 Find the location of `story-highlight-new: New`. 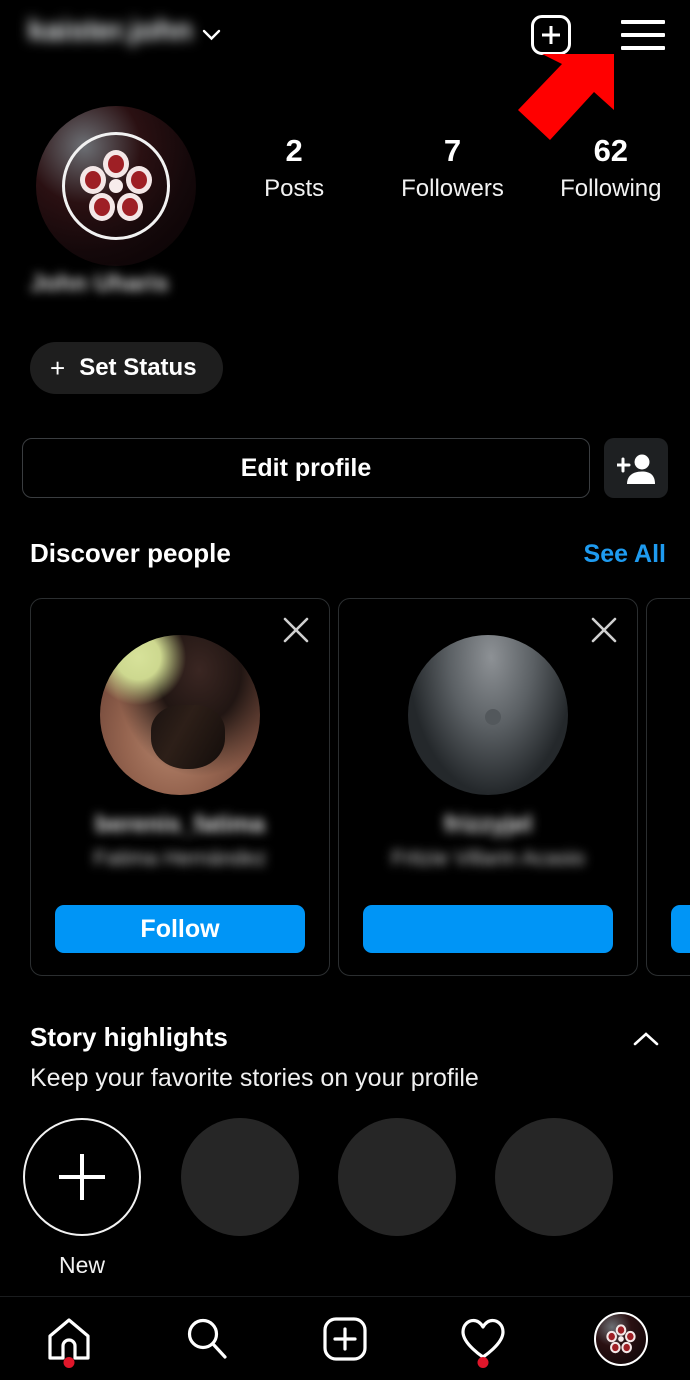

story-highlight-new: New is located at coordinates (82, 1198).